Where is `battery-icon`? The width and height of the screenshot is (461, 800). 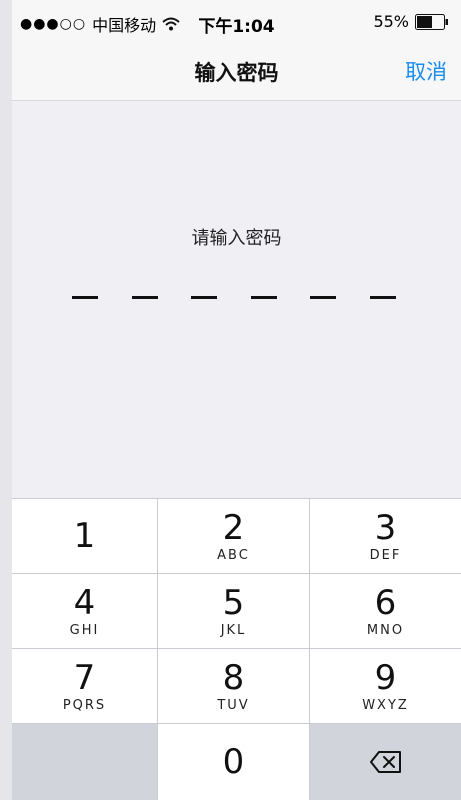 battery-icon is located at coordinates (431, 21).